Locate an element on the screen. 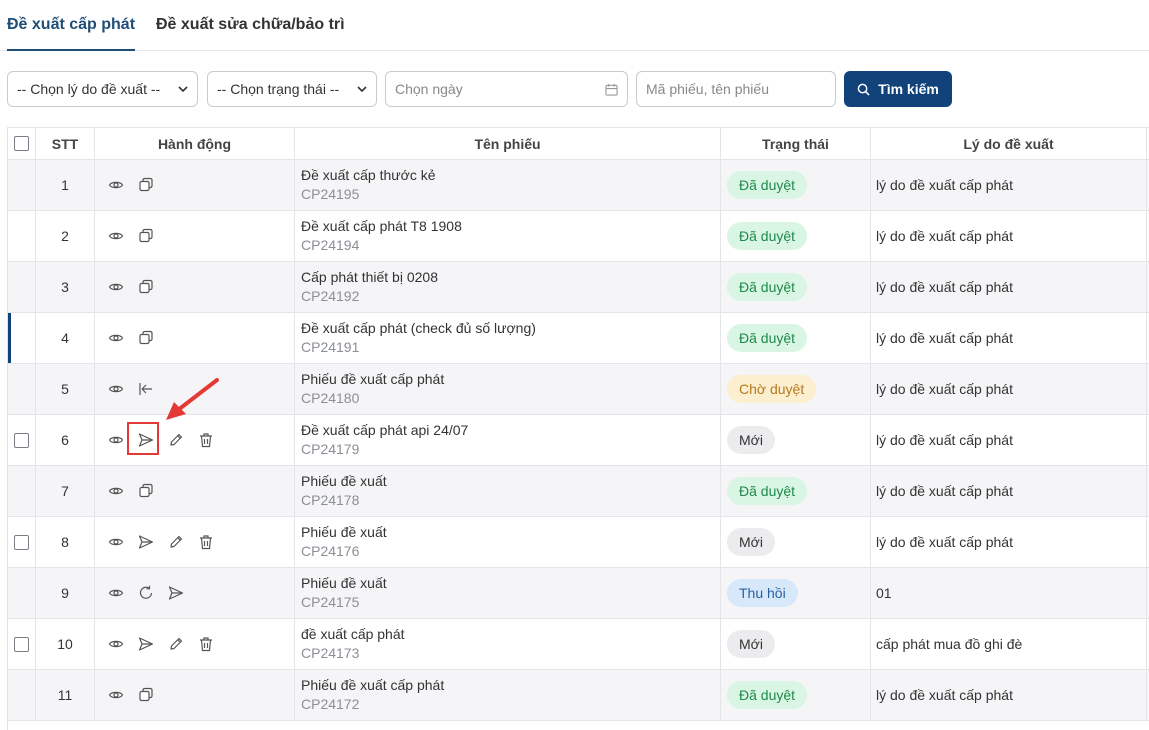 This screenshot has height=730, width=1149. row-name: Phiếu đề xuất cấp phát is located at coordinates (373, 685).